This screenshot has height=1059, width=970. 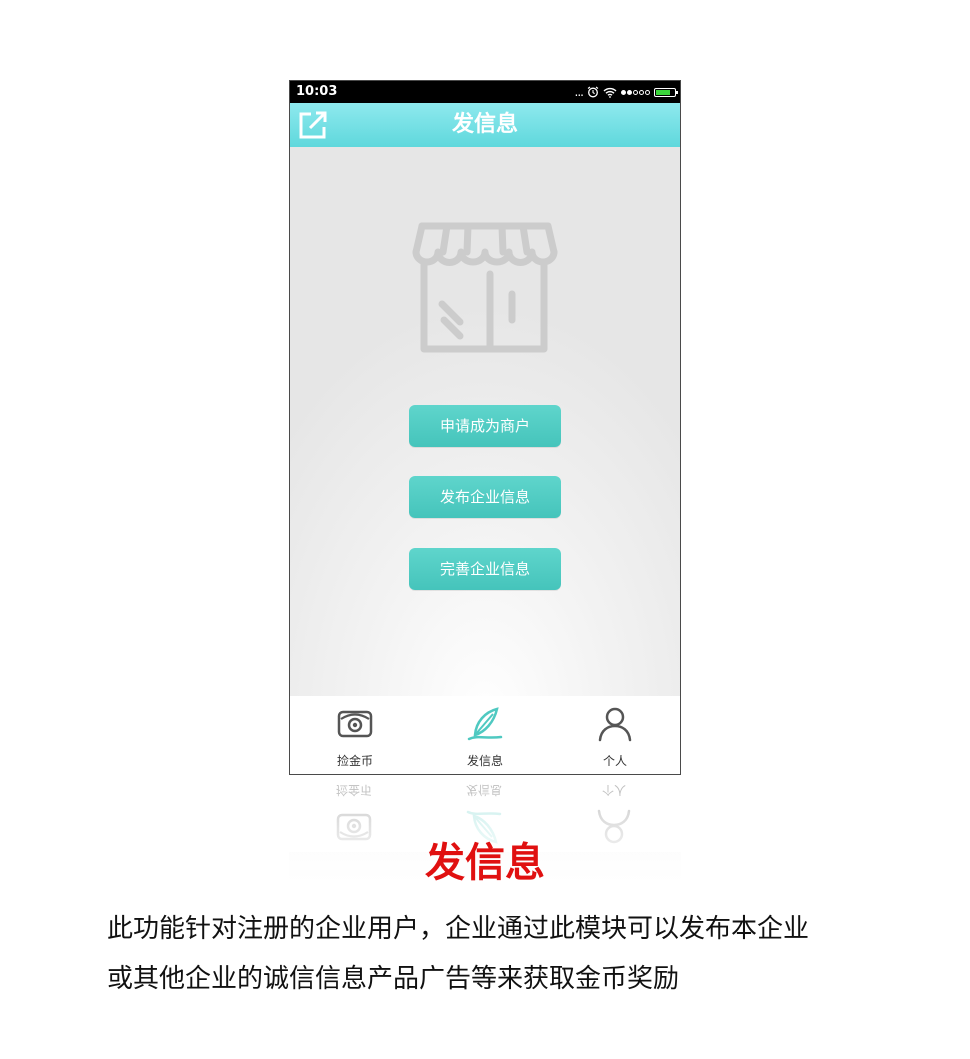 I want to click on tab-bar: 捡金币 发信息 个人, so click(x=485, y=735).